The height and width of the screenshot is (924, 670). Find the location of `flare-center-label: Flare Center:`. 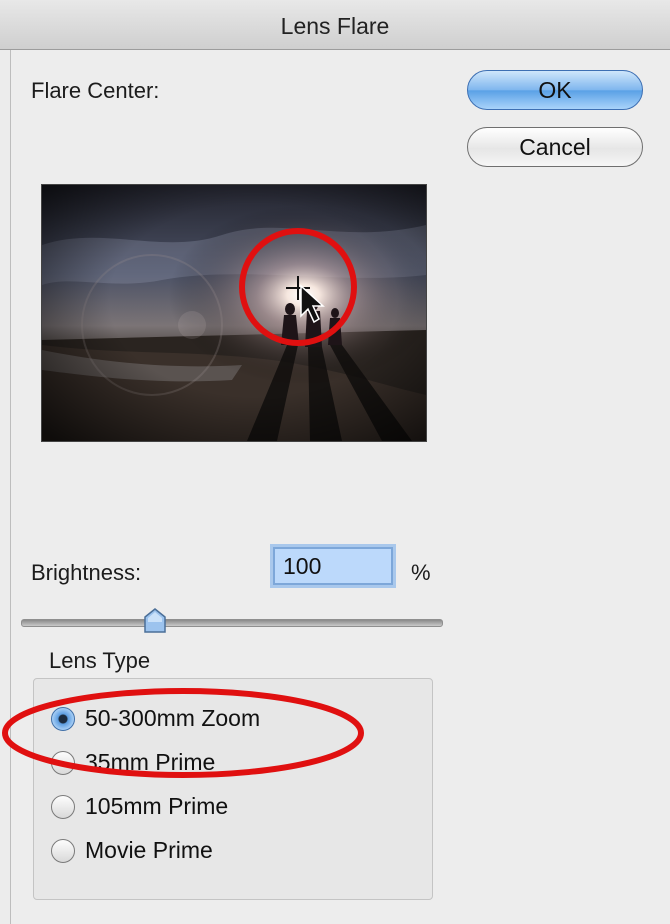

flare-center-label: Flare Center: is located at coordinates (95, 90).